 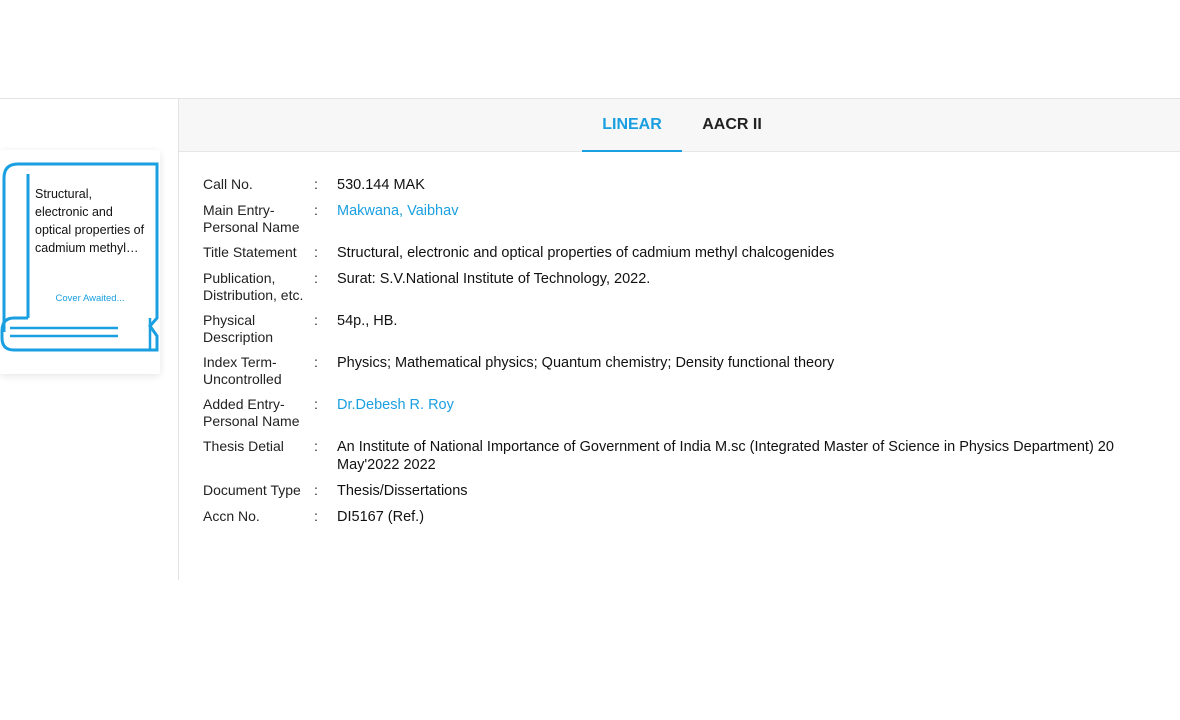 What do you see at coordinates (381, 517) in the screenshot?
I see `accn-value: DI5167 (Ref.)` at bounding box center [381, 517].